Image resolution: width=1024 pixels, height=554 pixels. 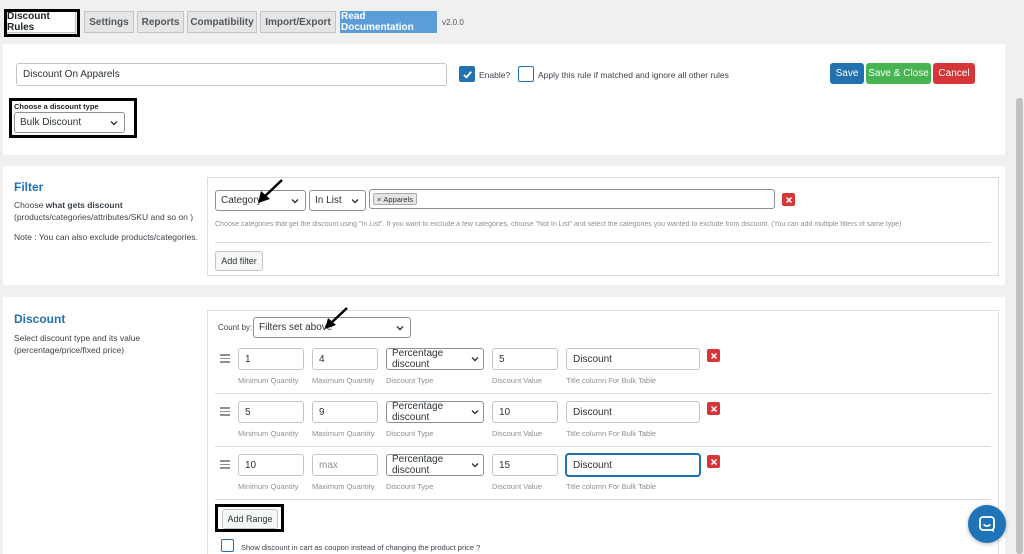 I want to click on rule-name-input: Discount On Apparels, so click(x=231, y=74).